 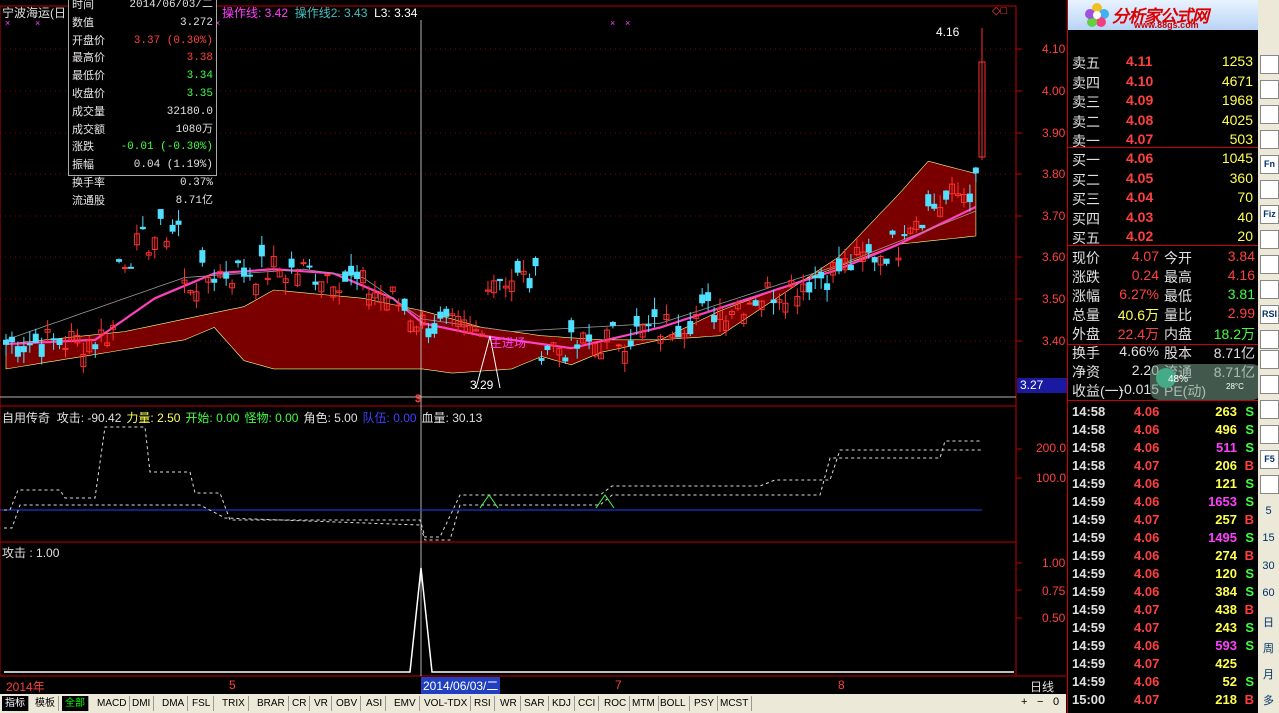 What do you see at coordinates (509, 703) in the screenshot?
I see `tab-wr: WR` at bounding box center [509, 703].